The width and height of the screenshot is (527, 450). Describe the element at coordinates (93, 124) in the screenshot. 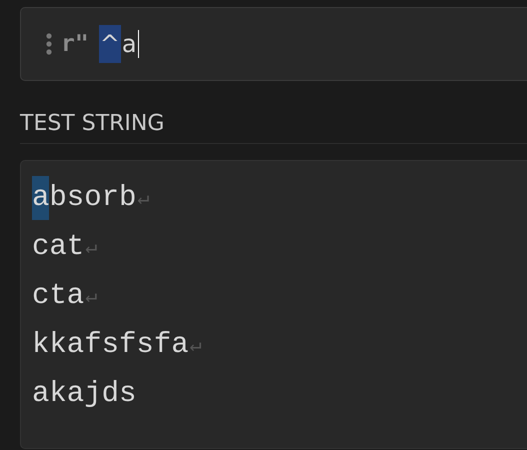

I see `section-heading: TEST STRING` at that location.